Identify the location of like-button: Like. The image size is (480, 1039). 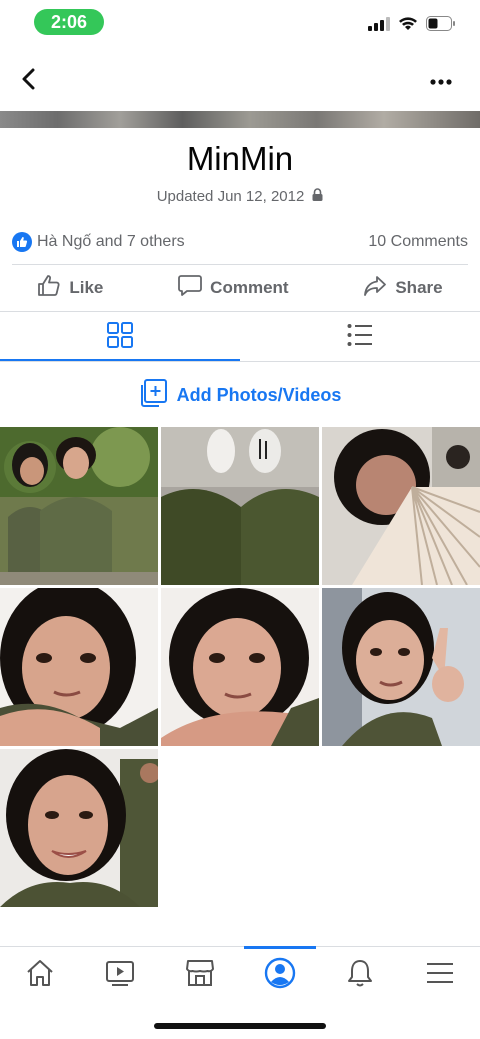
(70, 288).